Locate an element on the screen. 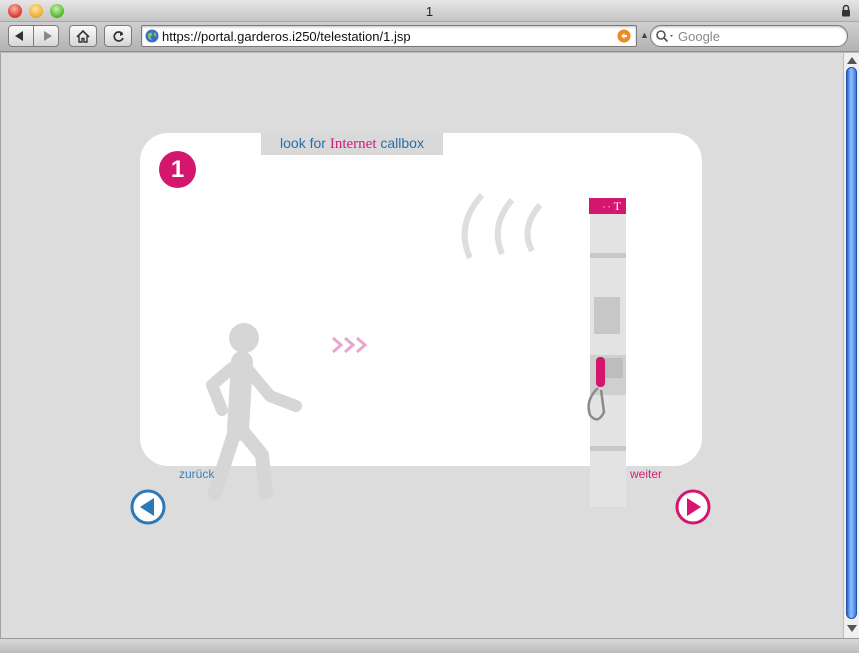  scroll-up-arrow-icon is located at coordinates (852, 60).